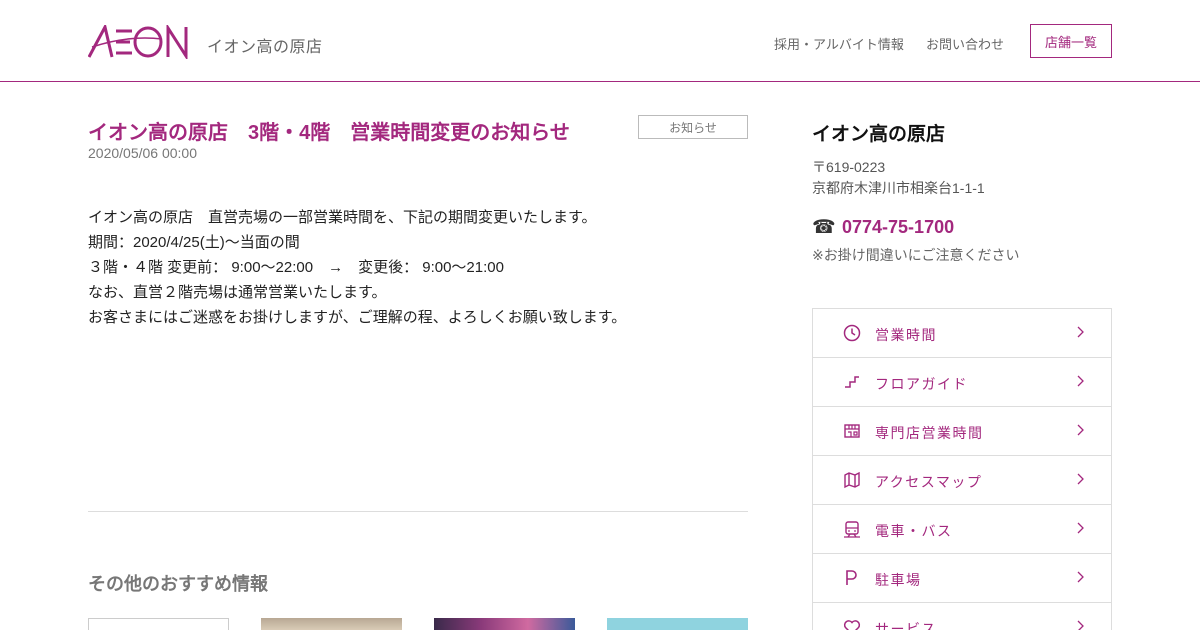 The height and width of the screenshot is (630, 1200). What do you see at coordinates (962, 578) in the screenshot?
I see `sidebar-item-parking: 駐車場` at bounding box center [962, 578].